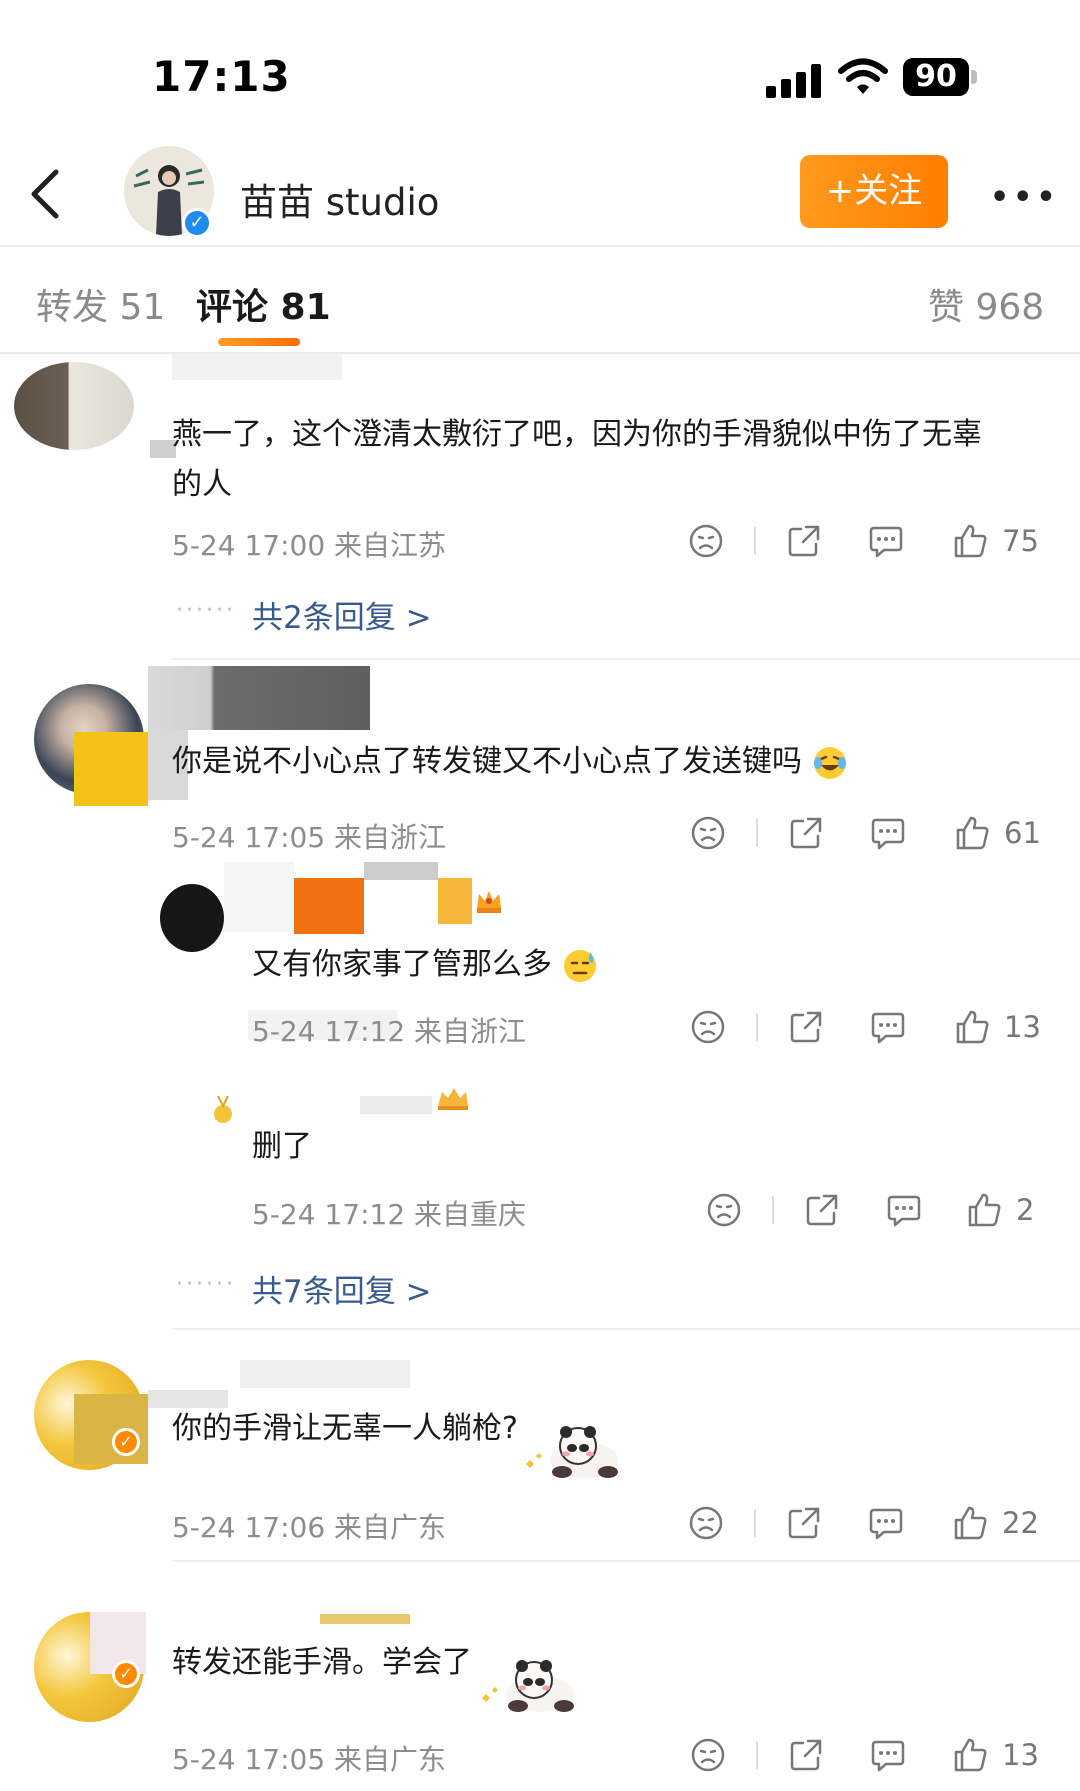 This screenshot has width=1080, height=1791. What do you see at coordinates (1022, 833) in the screenshot?
I see `like-count: 61` at bounding box center [1022, 833].